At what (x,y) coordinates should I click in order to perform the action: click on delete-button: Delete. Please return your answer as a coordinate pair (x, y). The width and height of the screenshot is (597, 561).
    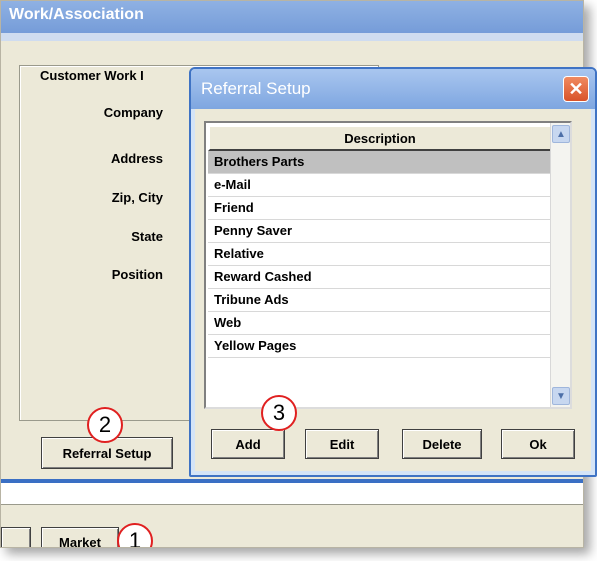
    Looking at the image, I should click on (442, 444).